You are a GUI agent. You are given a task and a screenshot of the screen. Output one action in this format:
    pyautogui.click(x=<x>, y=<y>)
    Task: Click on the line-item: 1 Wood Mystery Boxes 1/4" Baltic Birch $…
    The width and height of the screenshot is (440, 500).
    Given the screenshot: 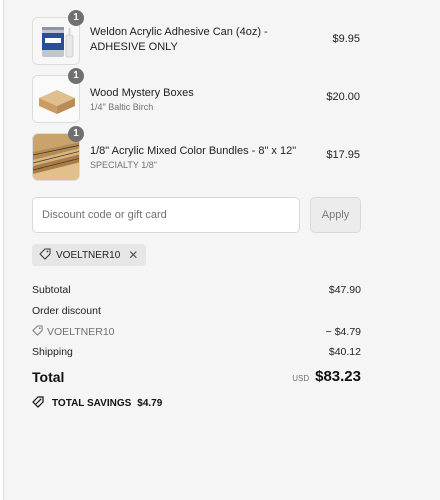 What is the action you would take?
    pyautogui.click(x=197, y=95)
    